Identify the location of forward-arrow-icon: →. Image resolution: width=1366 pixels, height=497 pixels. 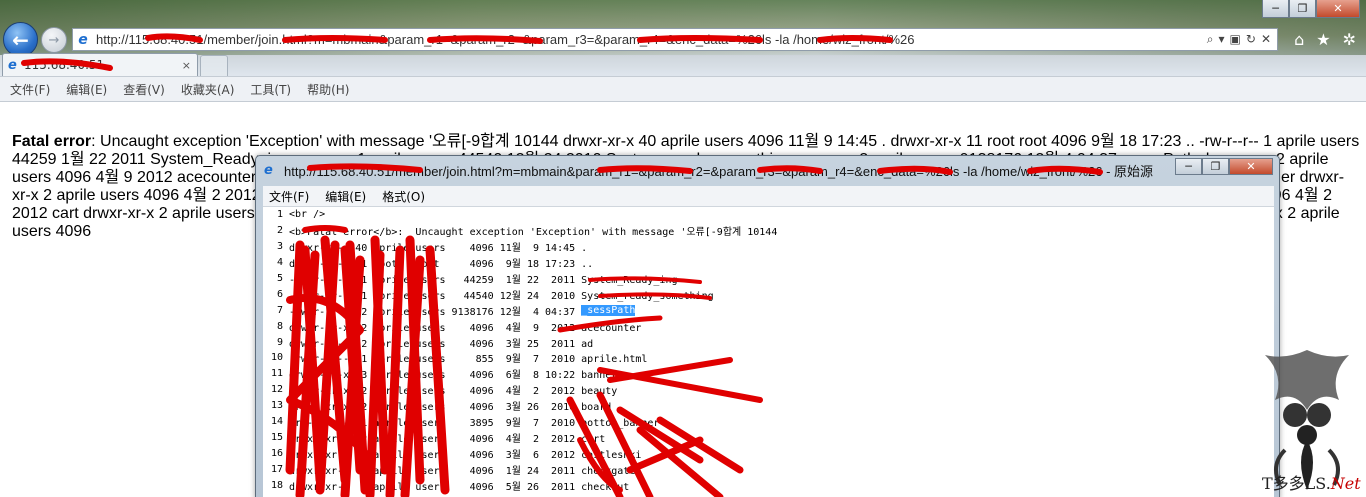
(54, 40).